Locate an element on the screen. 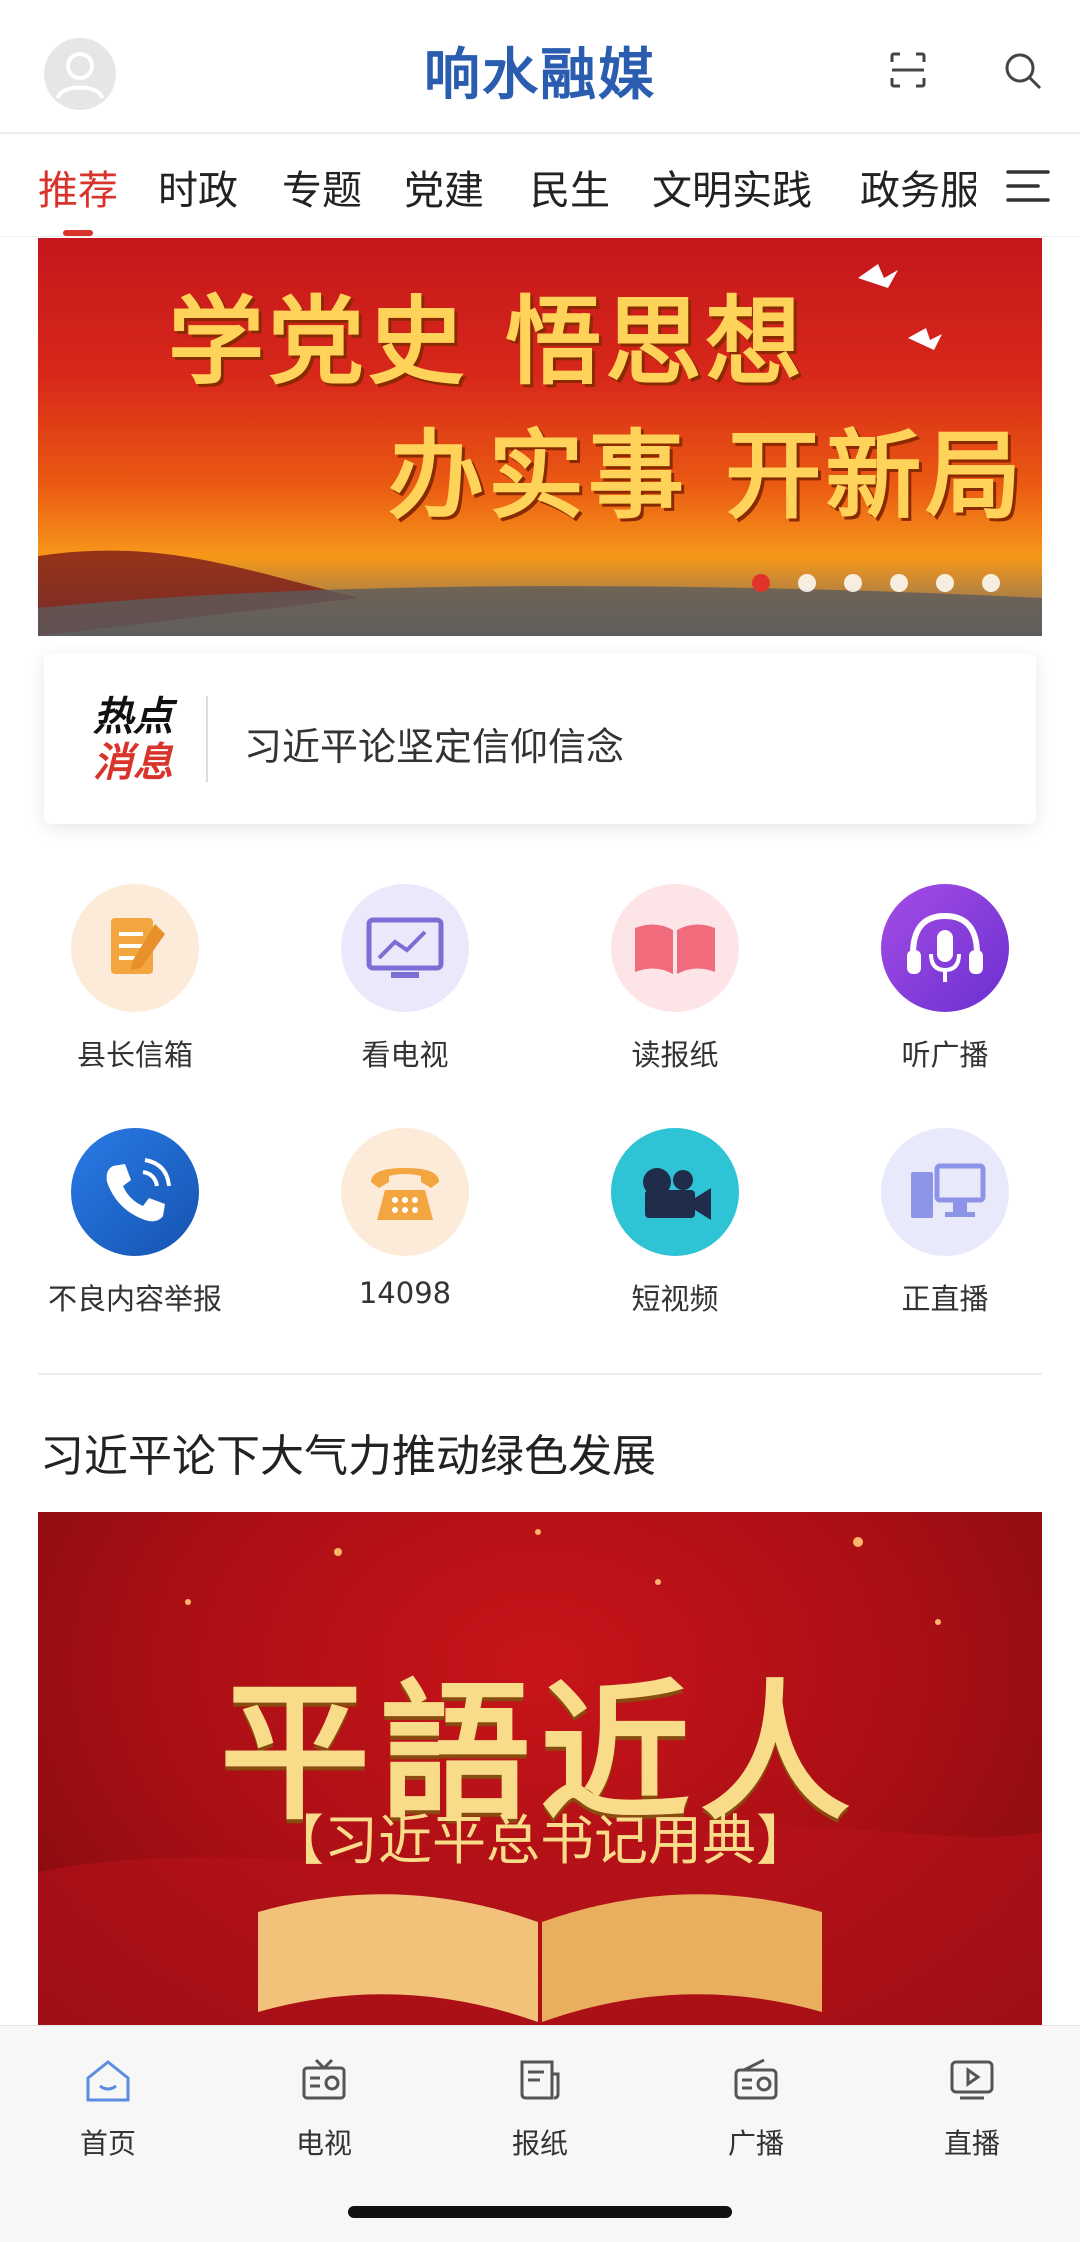 The width and height of the screenshot is (1080, 2242). active-tab-indicator is located at coordinates (78, 233).